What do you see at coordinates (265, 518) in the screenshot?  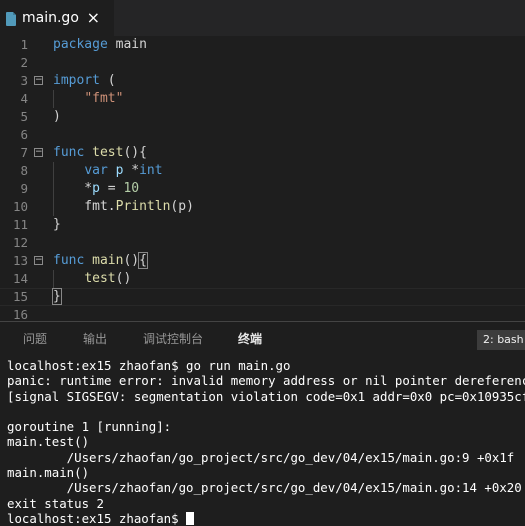 I see `terminal-prompt-line: localhost:ex15 zhaofan$` at bounding box center [265, 518].